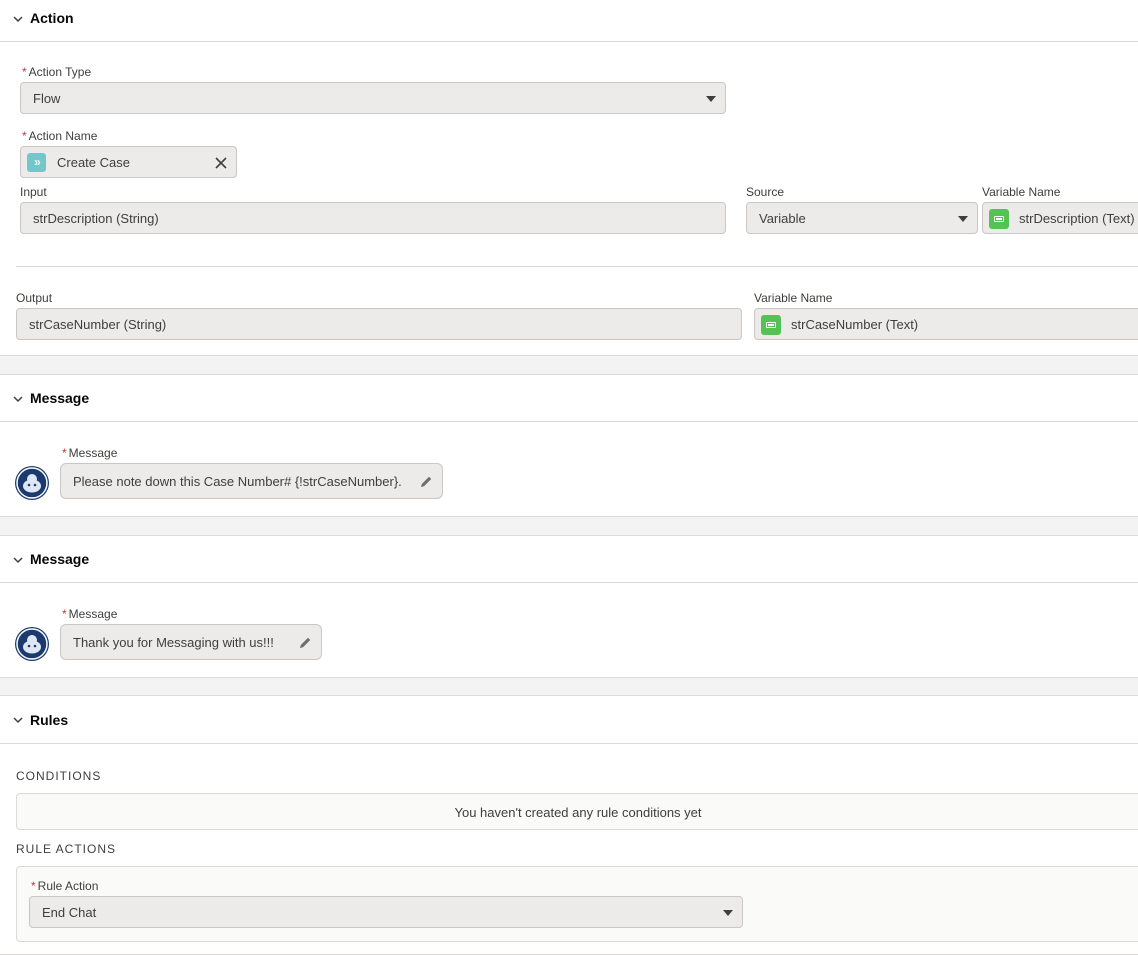 Image resolution: width=1138 pixels, height=955 pixels. What do you see at coordinates (191, 642) in the screenshot?
I see `message-bubble: Thank you for Messaging with us!!!` at bounding box center [191, 642].